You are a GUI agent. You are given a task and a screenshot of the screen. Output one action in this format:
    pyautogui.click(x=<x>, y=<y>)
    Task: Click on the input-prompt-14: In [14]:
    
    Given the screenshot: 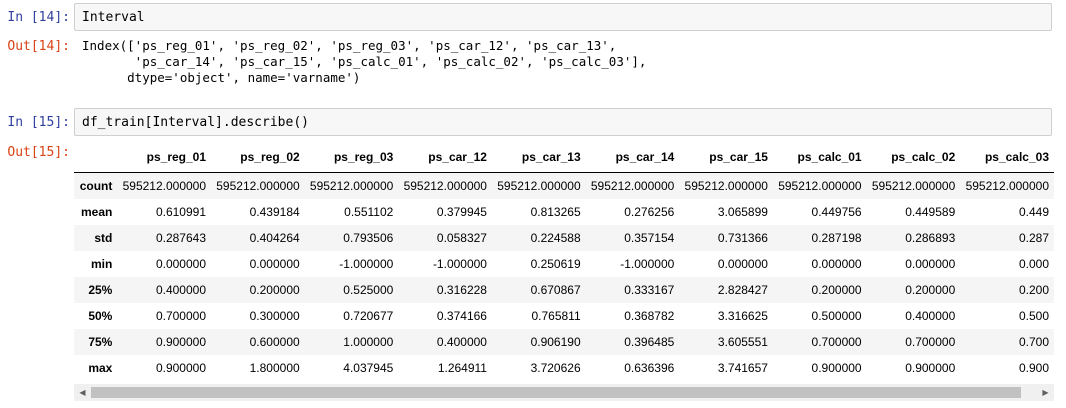 What is the action you would take?
    pyautogui.click(x=38, y=17)
    